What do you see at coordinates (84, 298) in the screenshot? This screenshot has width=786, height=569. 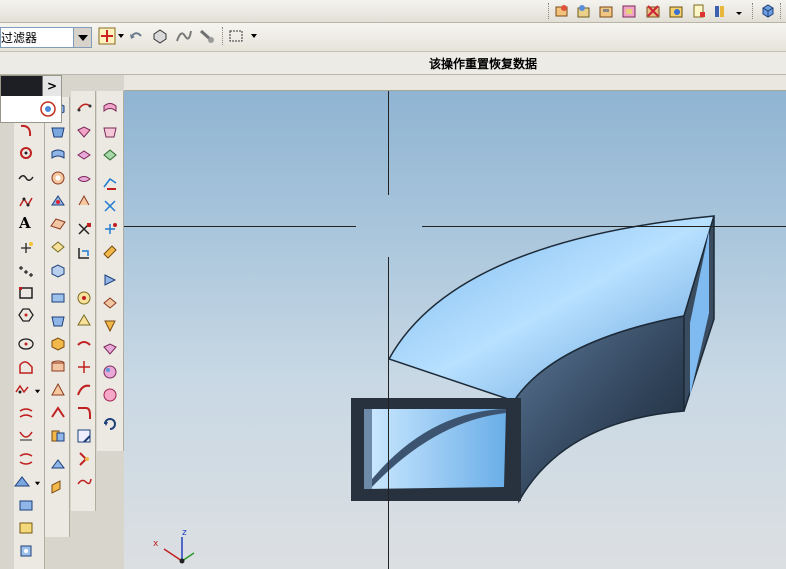 I see `thicken-icon` at bounding box center [84, 298].